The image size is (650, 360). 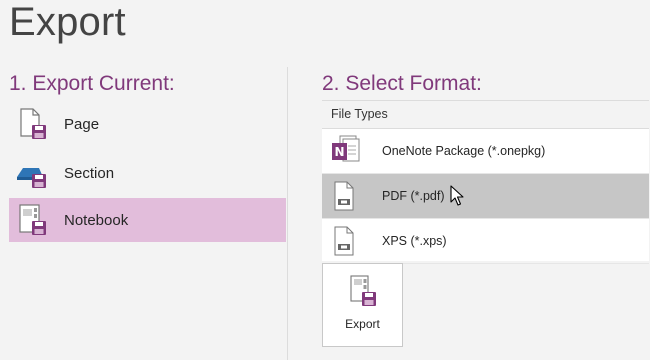 What do you see at coordinates (345, 151) in the screenshot?
I see `onenote-package-icon: N` at bounding box center [345, 151].